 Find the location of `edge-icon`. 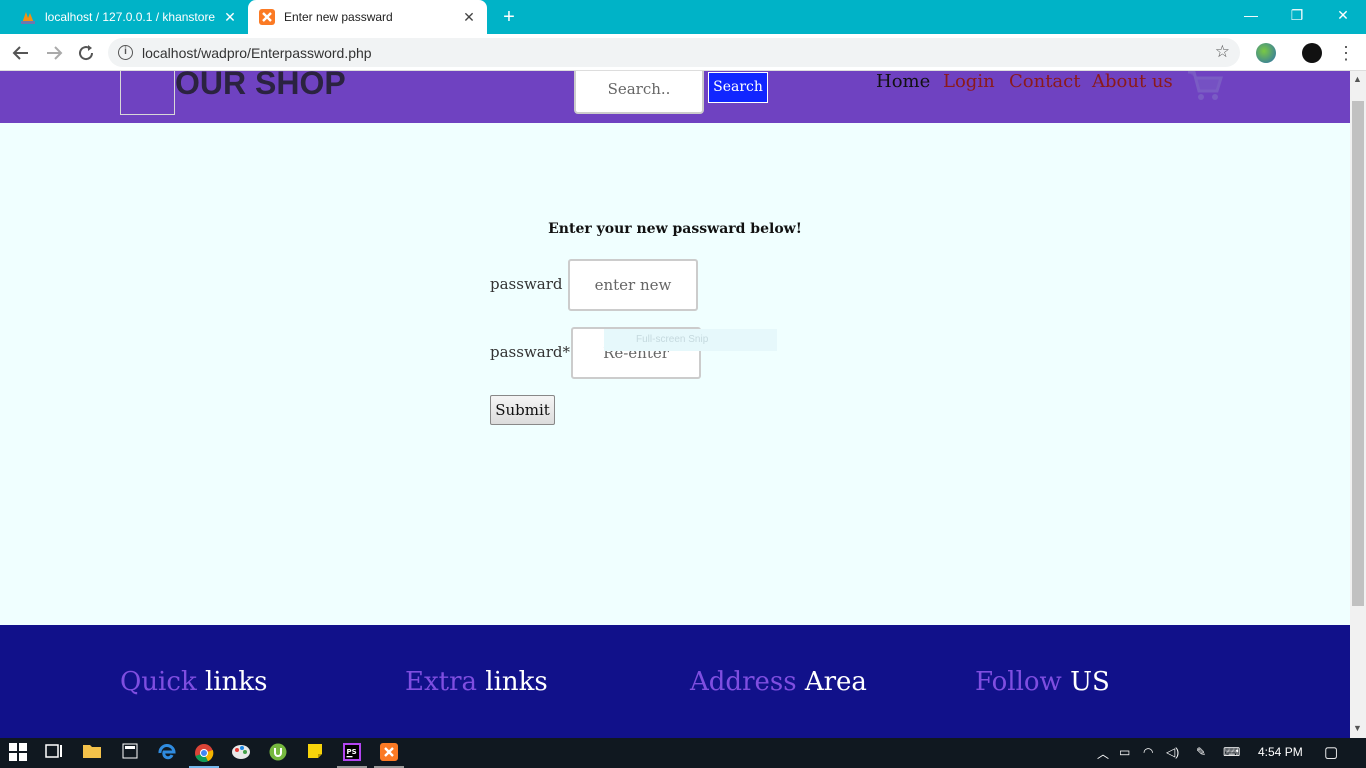

edge-icon is located at coordinates (167, 753).